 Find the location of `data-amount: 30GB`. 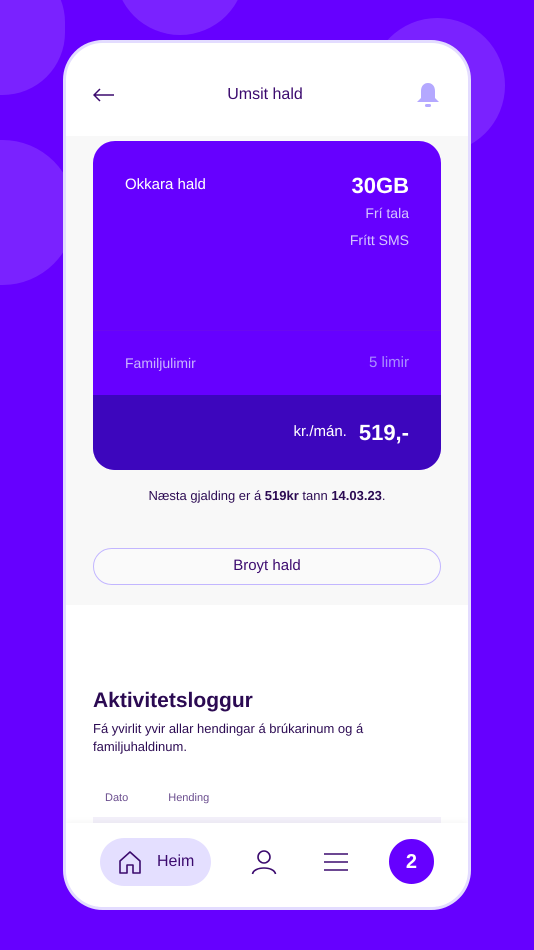

data-amount: 30GB is located at coordinates (380, 186).